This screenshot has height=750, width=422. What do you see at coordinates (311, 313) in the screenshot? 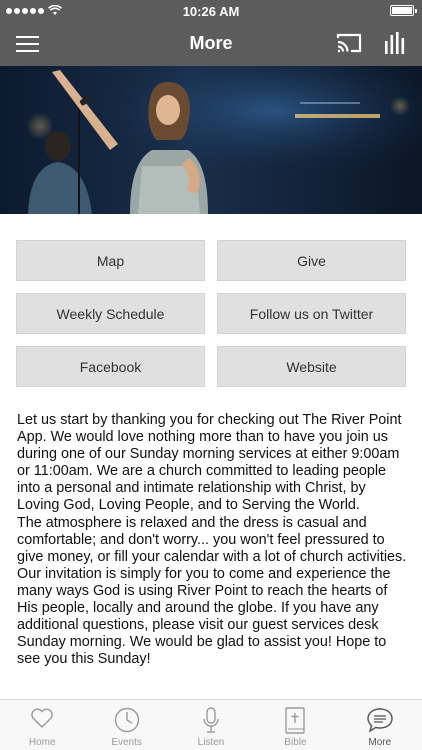
I see `follow-twitter-button: Follow us on Twitter` at bounding box center [311, 313].